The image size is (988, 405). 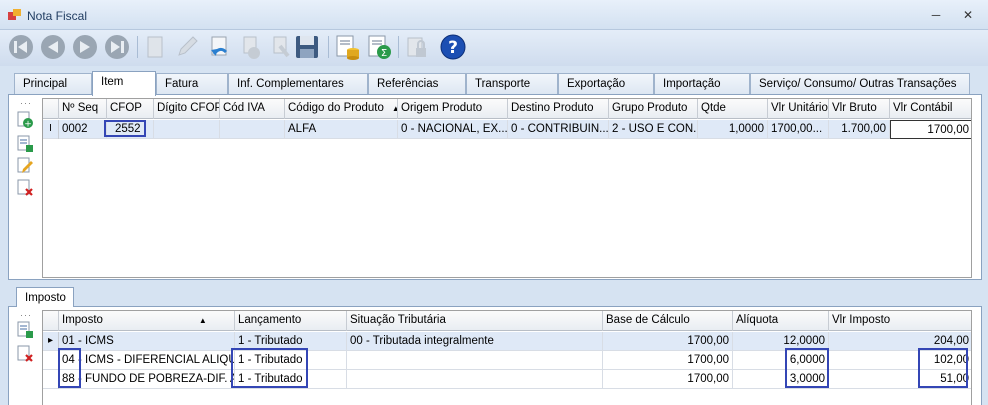 What do you see at coordinates (25, 144) in the screenshot?
I see `insert-item-icon` at bounding box center [25, 144].